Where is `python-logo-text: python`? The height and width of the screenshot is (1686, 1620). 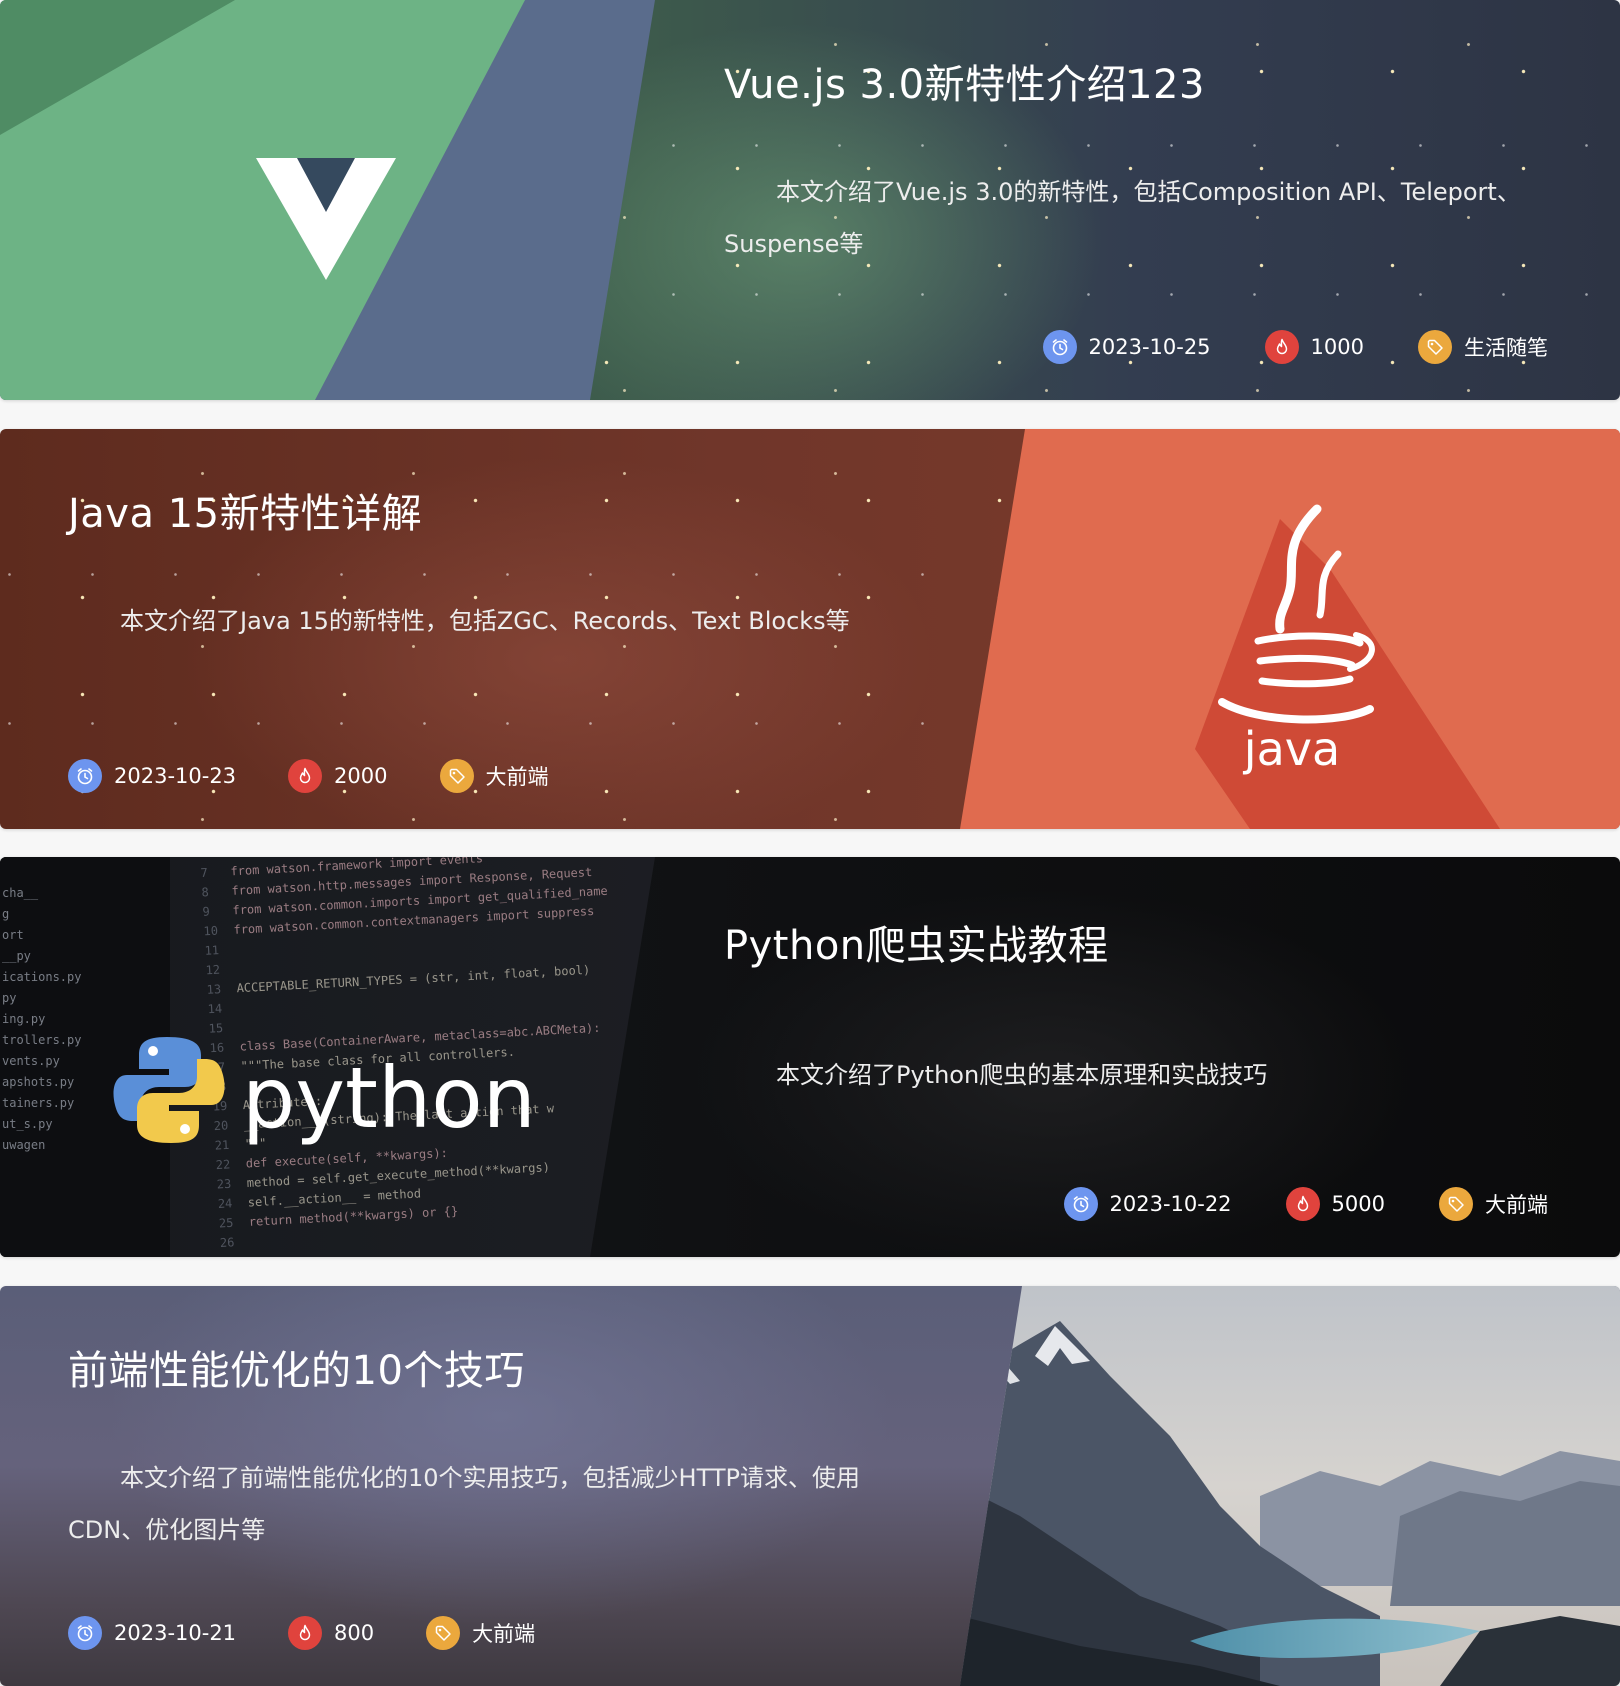
python-logo-text: python is located at coordinates (389, 1098).